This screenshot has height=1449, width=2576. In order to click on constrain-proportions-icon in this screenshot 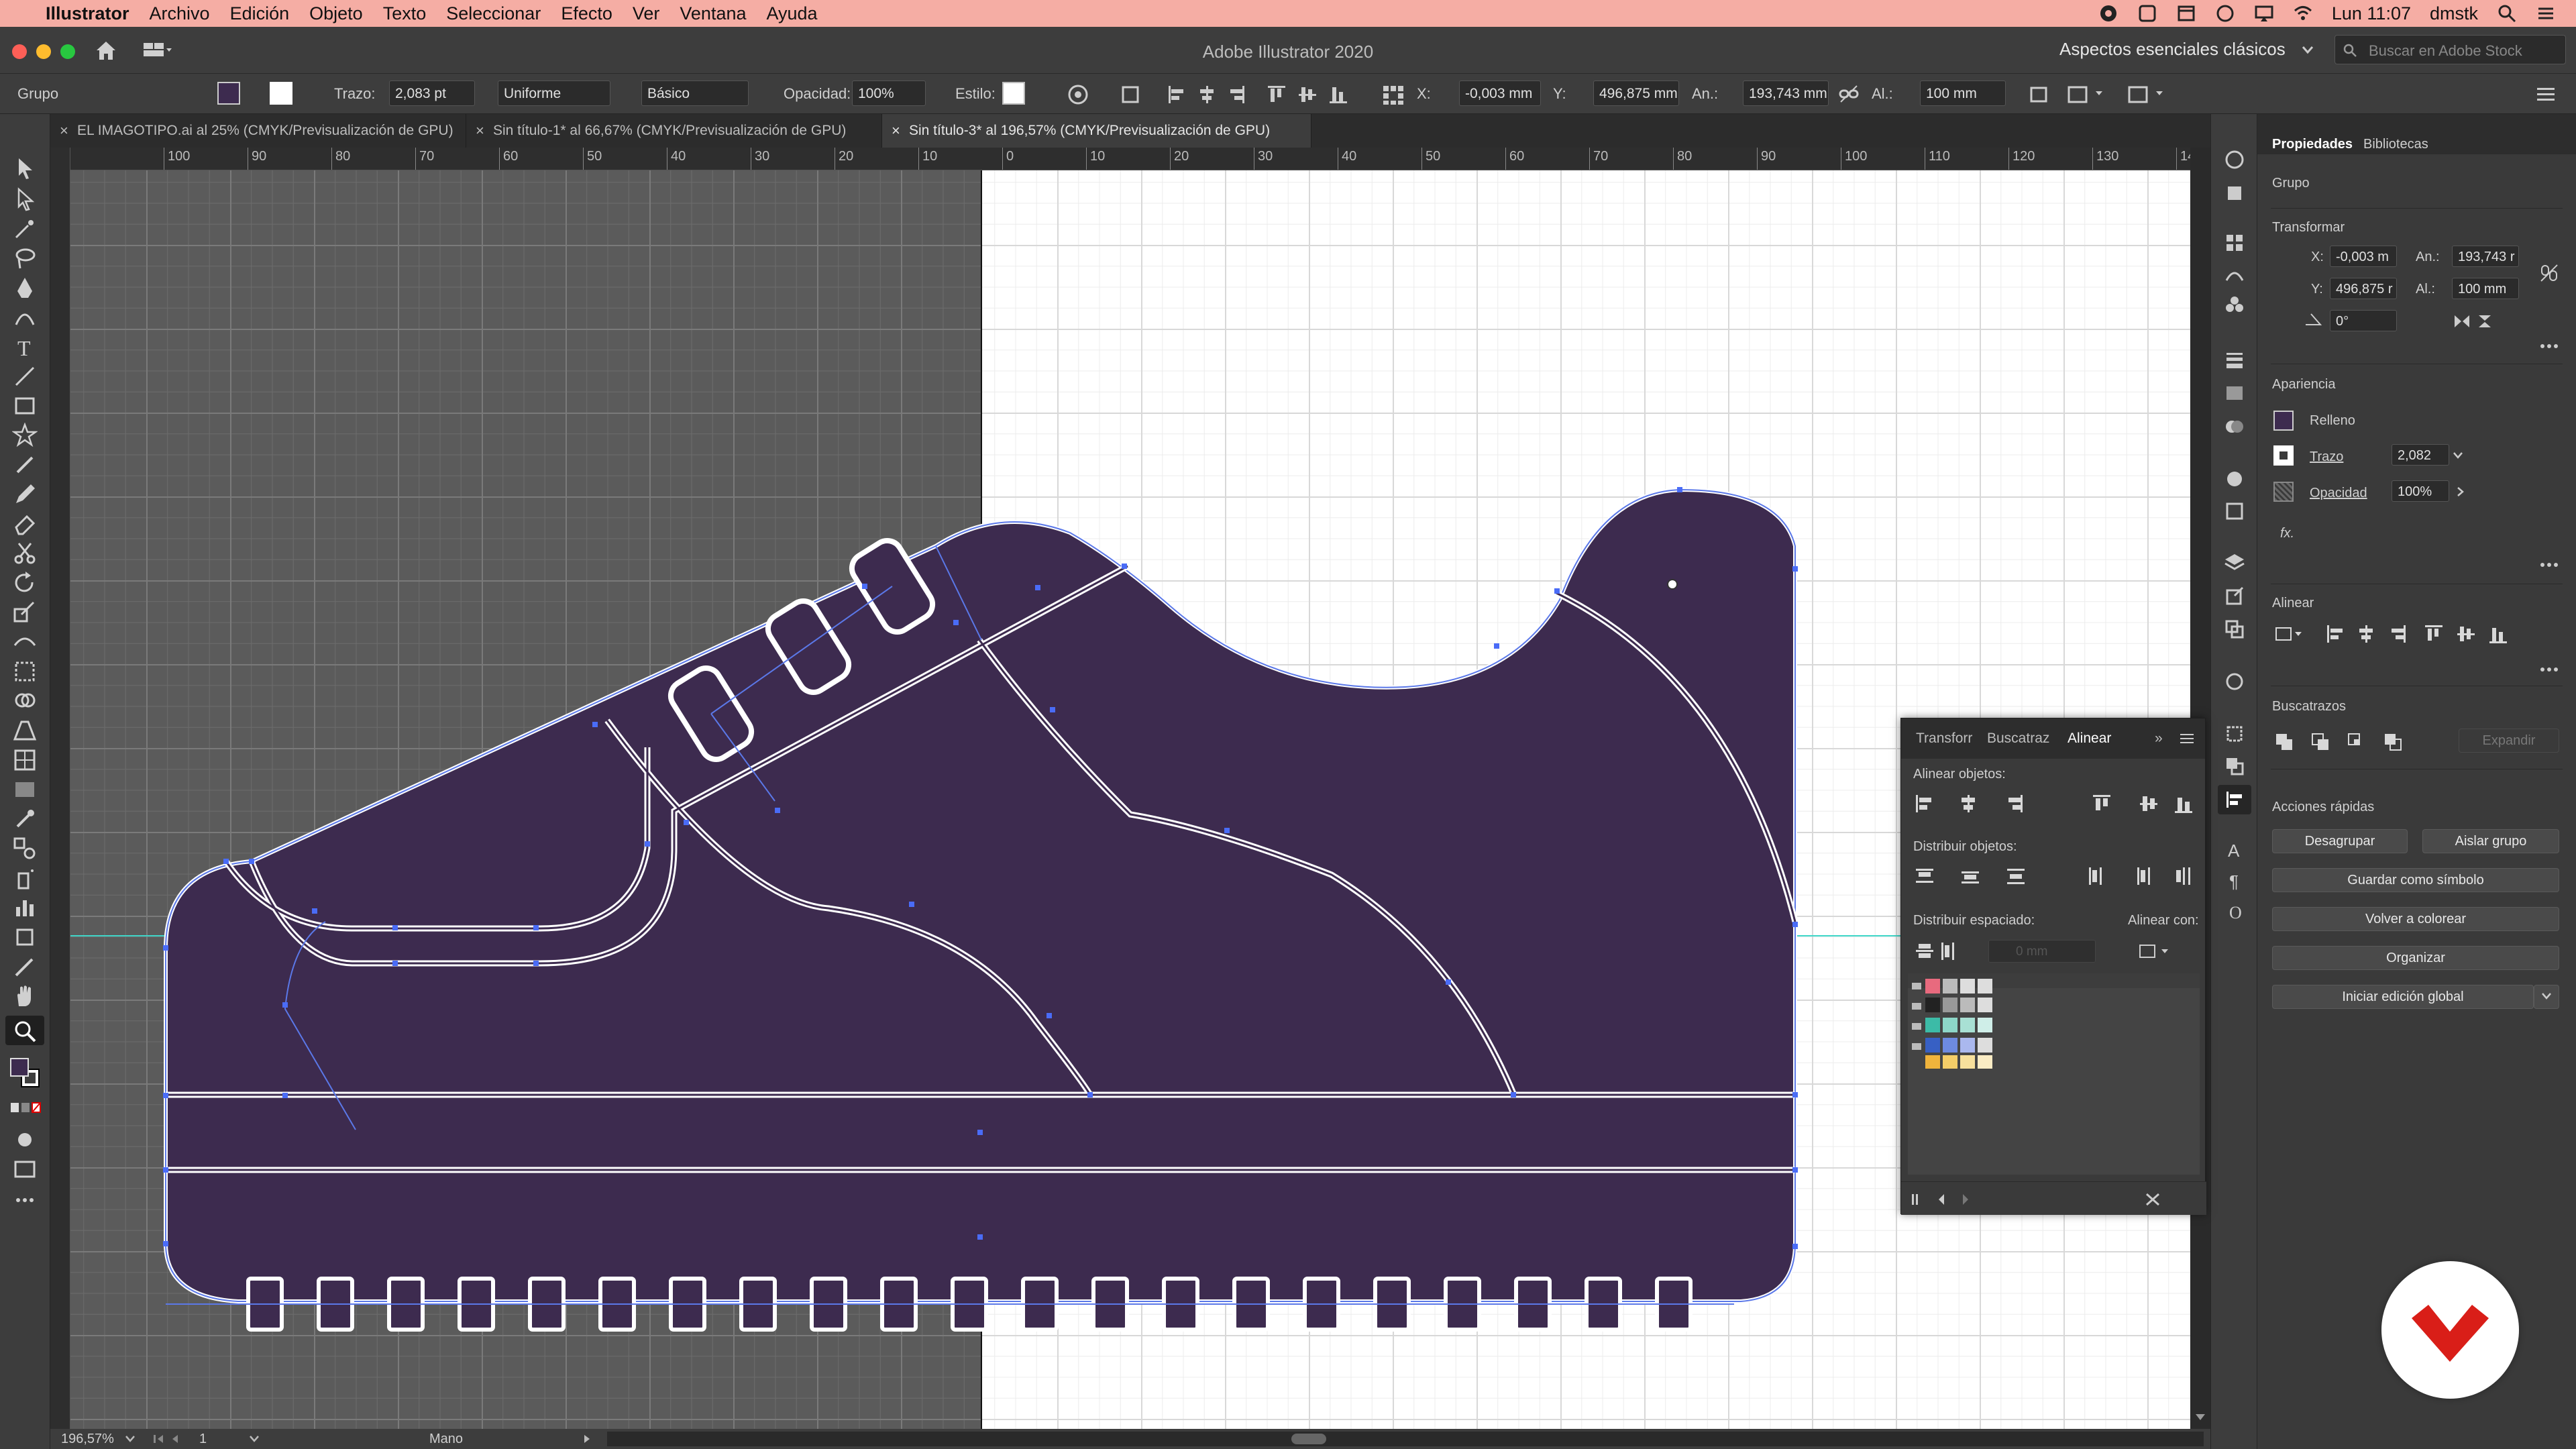, I will do `click(2549, 273)`.